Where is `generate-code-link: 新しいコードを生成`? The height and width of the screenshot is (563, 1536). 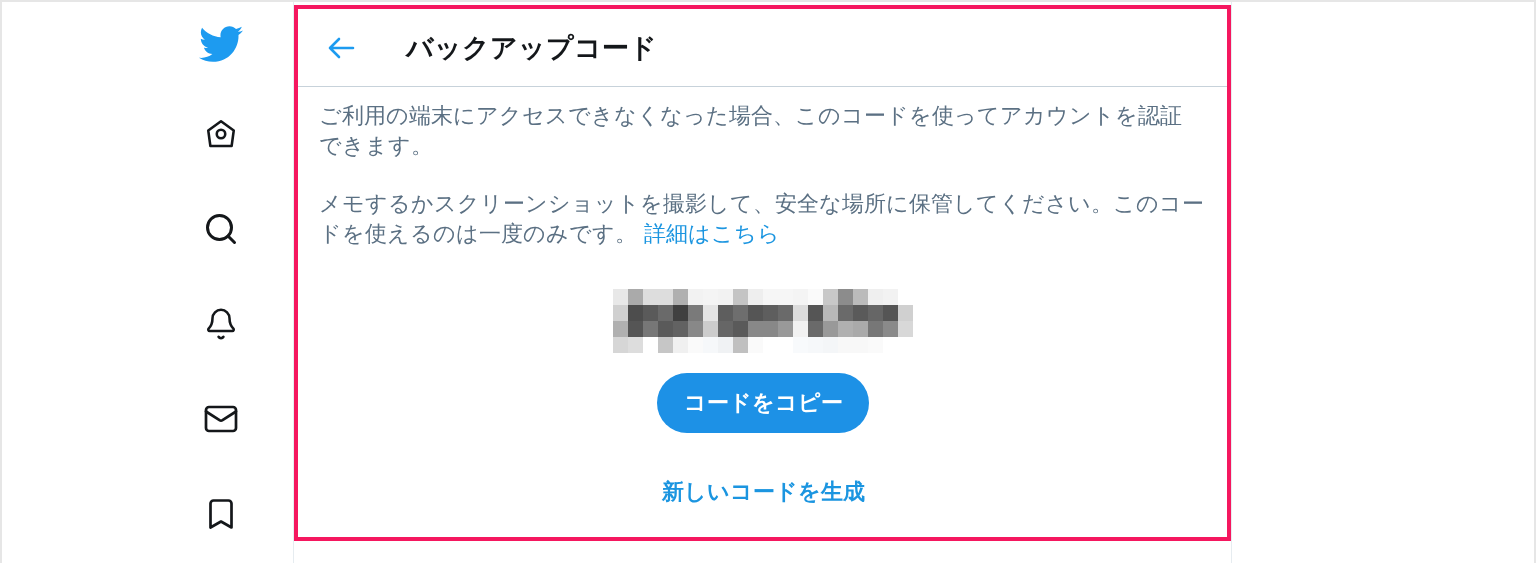 generate-code-link: 新しいコードを生成 is located at coordinates (763, 492).